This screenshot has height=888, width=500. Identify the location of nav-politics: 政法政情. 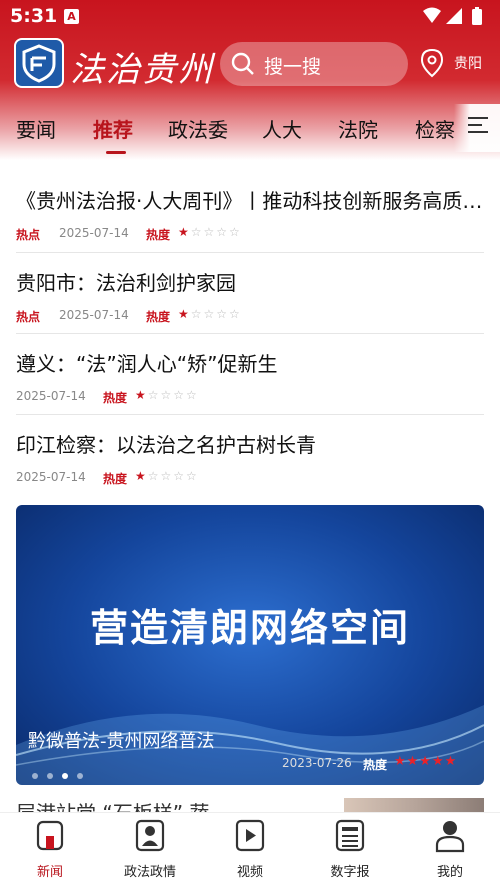
(150, 849).